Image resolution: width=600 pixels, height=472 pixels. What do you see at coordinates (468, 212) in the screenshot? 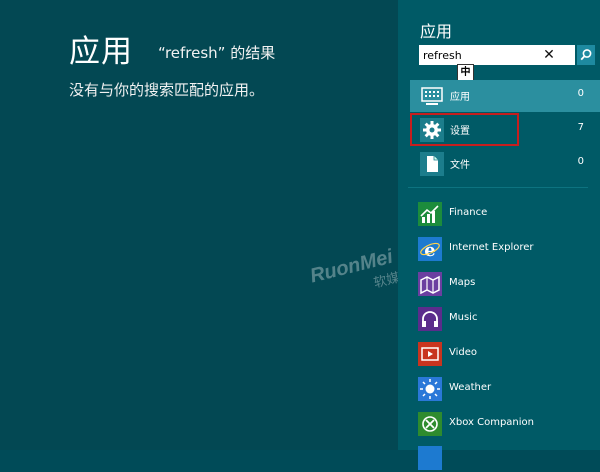
I see `app-label: Finance` at bounding box center [468, 212].